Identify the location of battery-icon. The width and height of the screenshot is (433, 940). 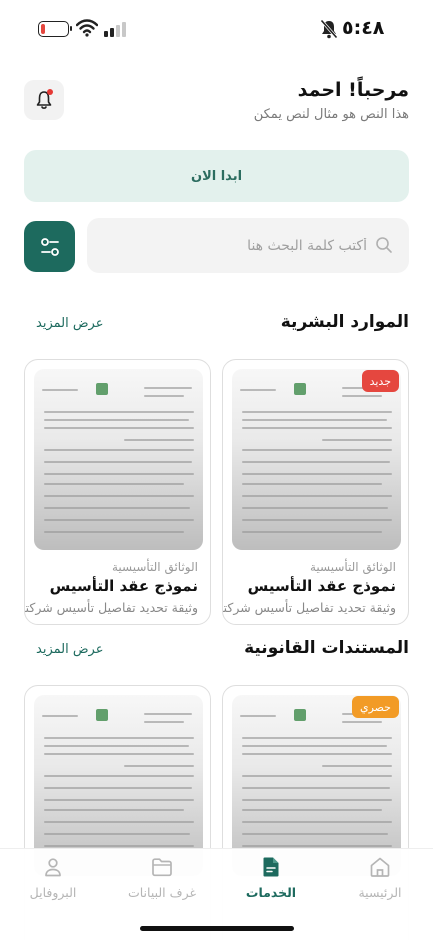
(55, 29).